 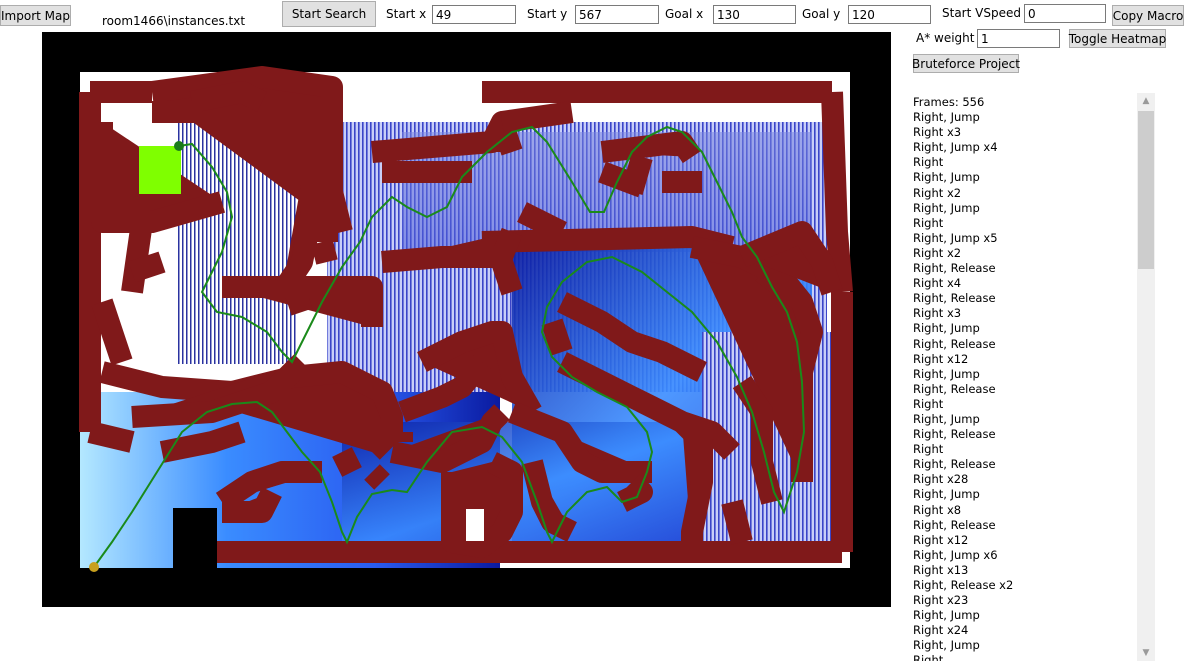 I want to click on start-y-field, so click(x=617, y=14).